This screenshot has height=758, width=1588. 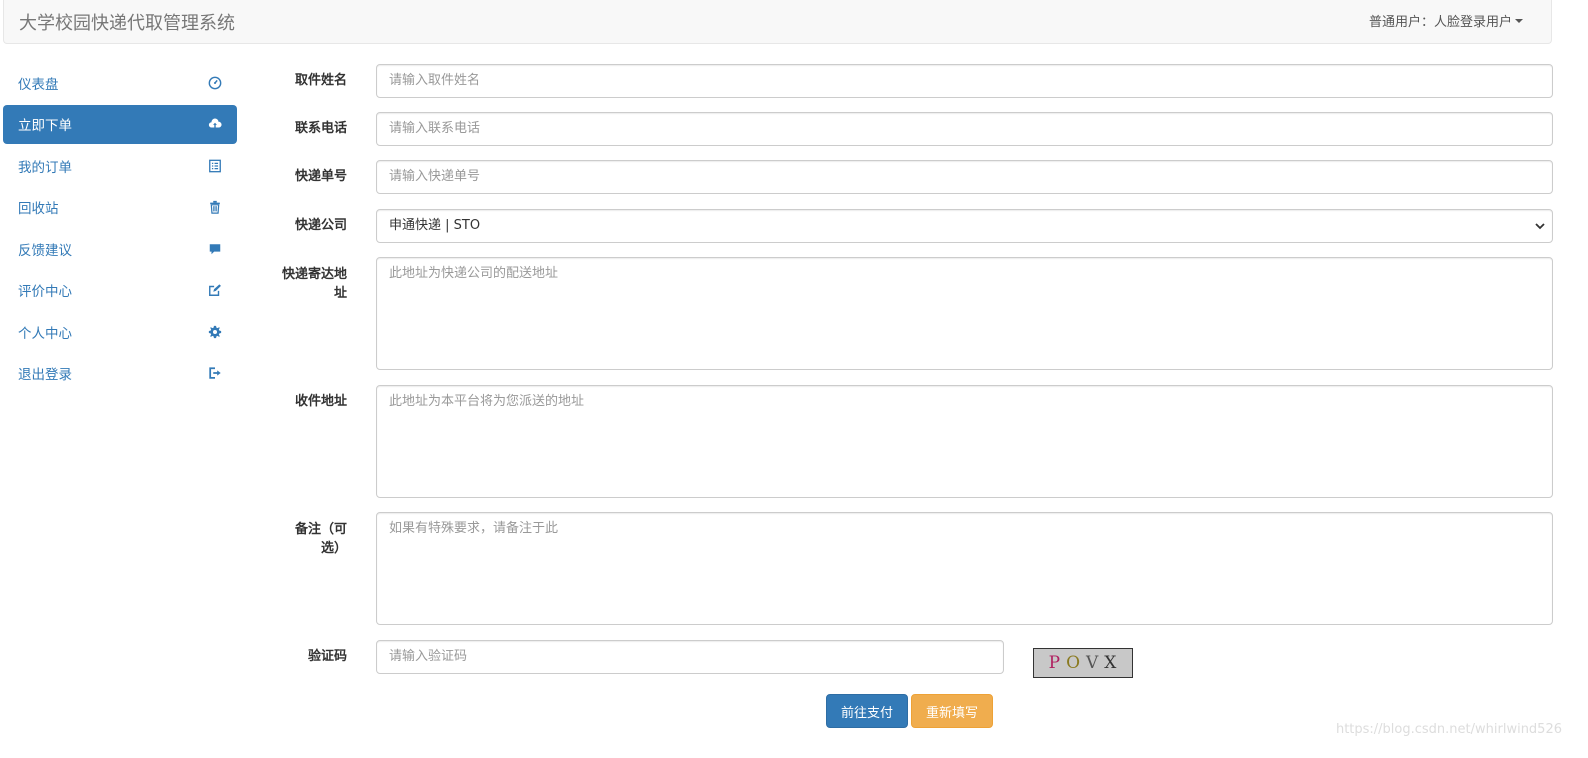 I want to click on sidebar-item-label: 仪表盘, so click(x=38, y=84).